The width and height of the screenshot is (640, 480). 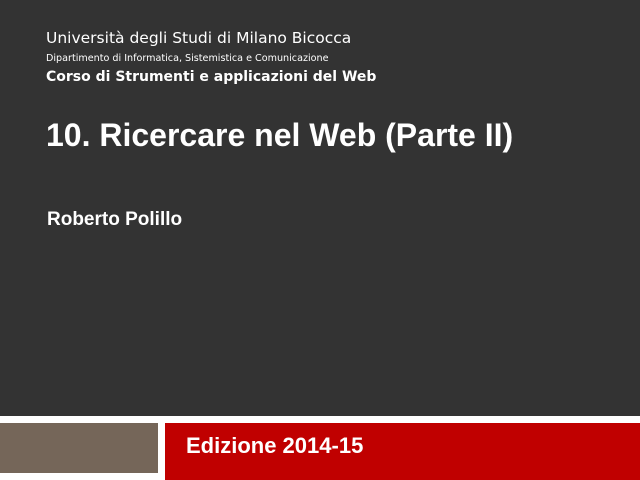 What do you see at coordinates (199, 38) in the screenshot?
I see `university-name: Università degli Studi di Milano Bicocca` at bounding box center [199, 38].